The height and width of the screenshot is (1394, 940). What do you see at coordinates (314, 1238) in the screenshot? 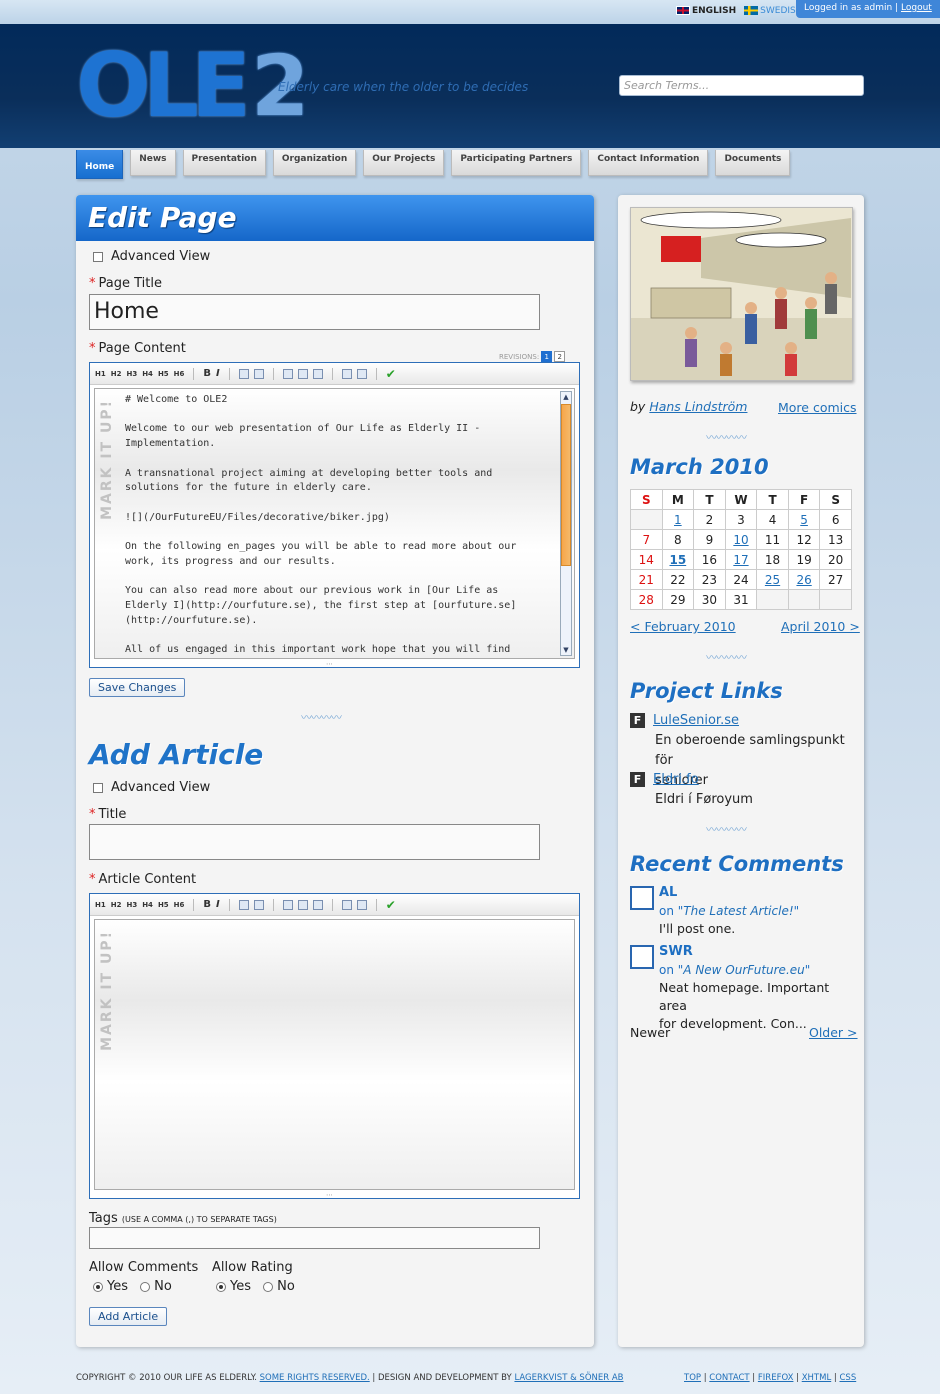
I see `tags-input` at bounding box center [314, 1238].